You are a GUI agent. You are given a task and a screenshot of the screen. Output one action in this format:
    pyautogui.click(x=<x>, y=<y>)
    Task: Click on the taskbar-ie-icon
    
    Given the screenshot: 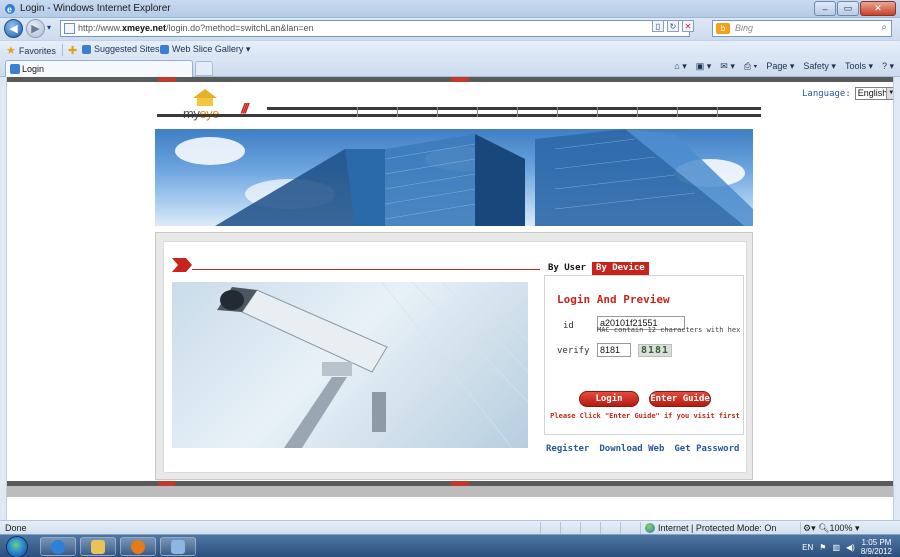 What is the action you would take?
    pyautogui.click(x=58, y=546)
    